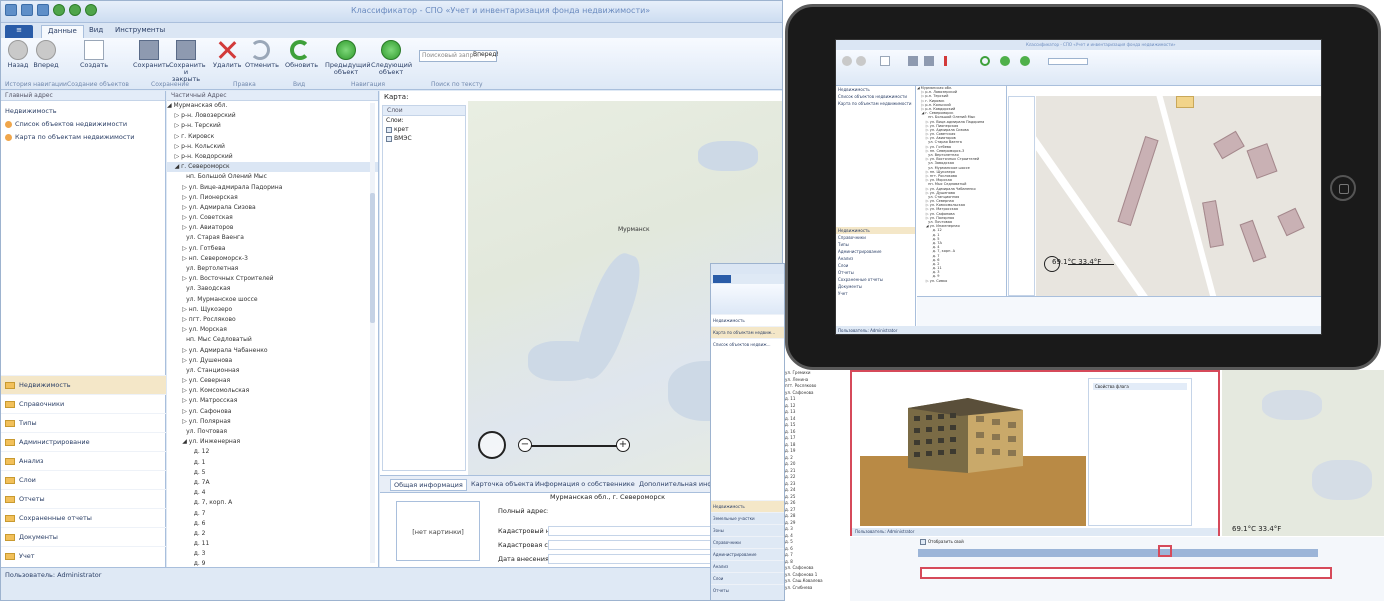 This screenshot has width=1384, height=601. I want to click on tree-node: ◢ г. Североморск, so click(272, 167).